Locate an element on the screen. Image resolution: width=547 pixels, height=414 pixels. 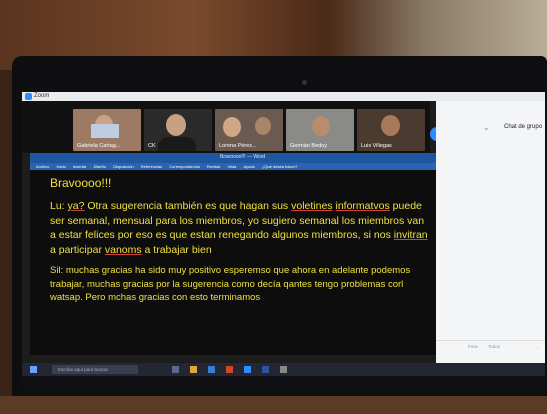
word-titlebar: Bravoooo!!! — Word is located at coordinates (233, 158).